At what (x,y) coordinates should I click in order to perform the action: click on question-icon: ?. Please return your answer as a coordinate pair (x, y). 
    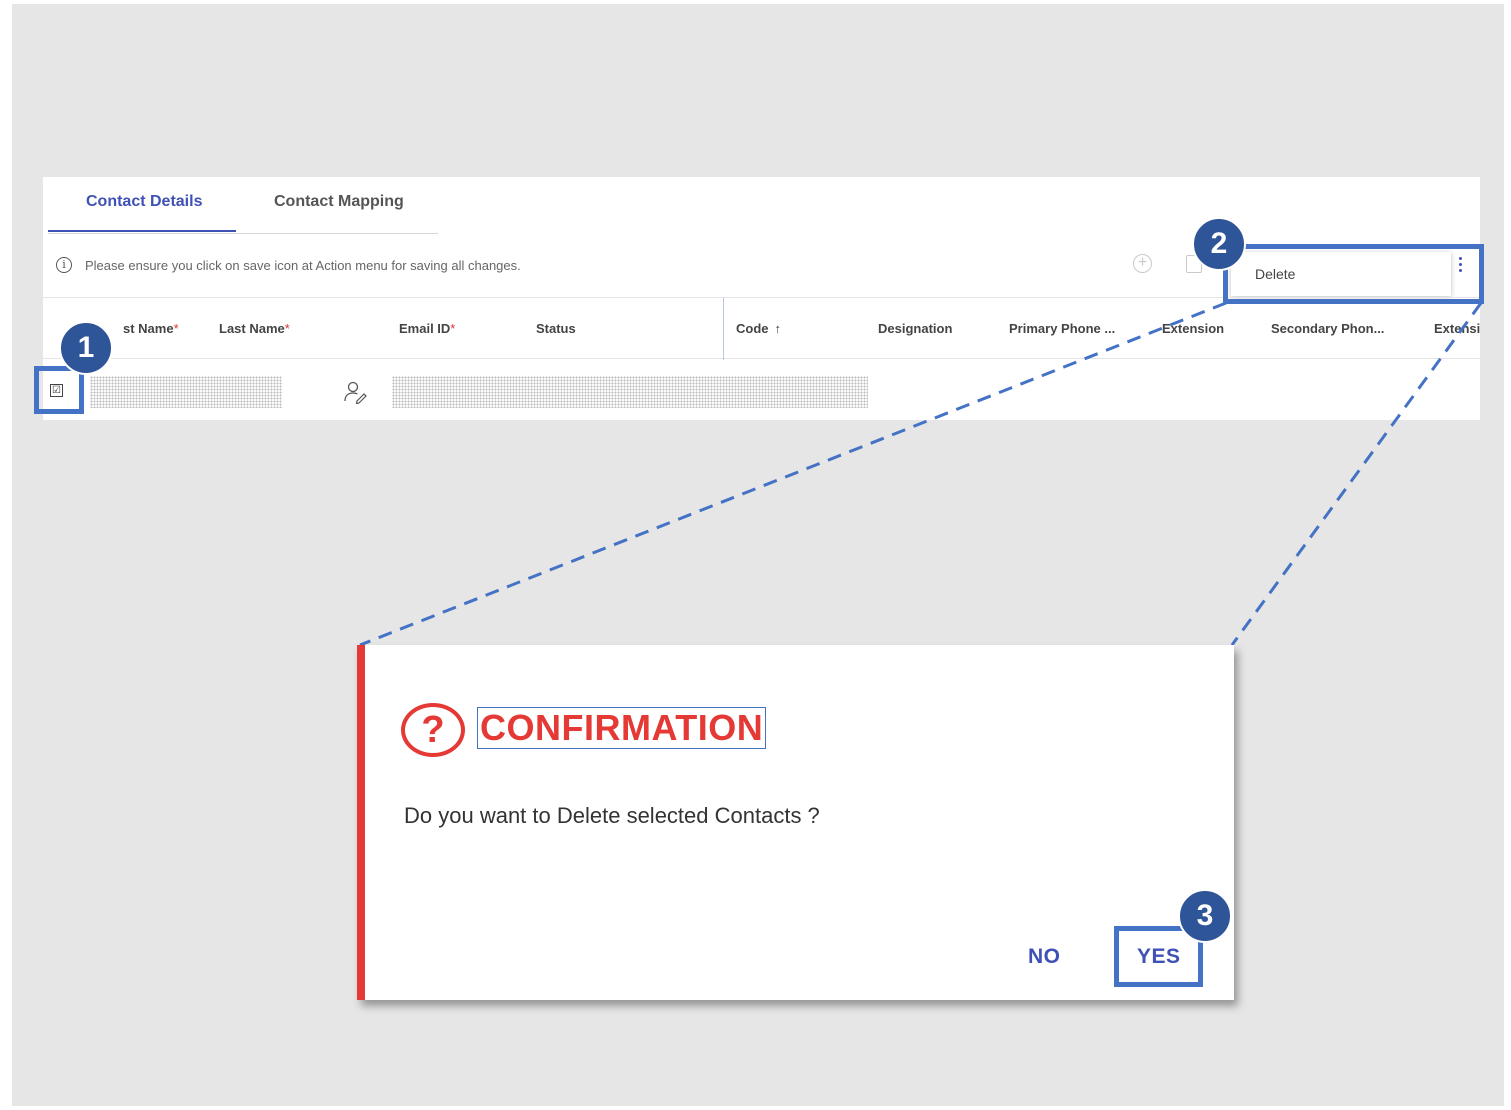
    Looking at the image, I should click on (433, 730).